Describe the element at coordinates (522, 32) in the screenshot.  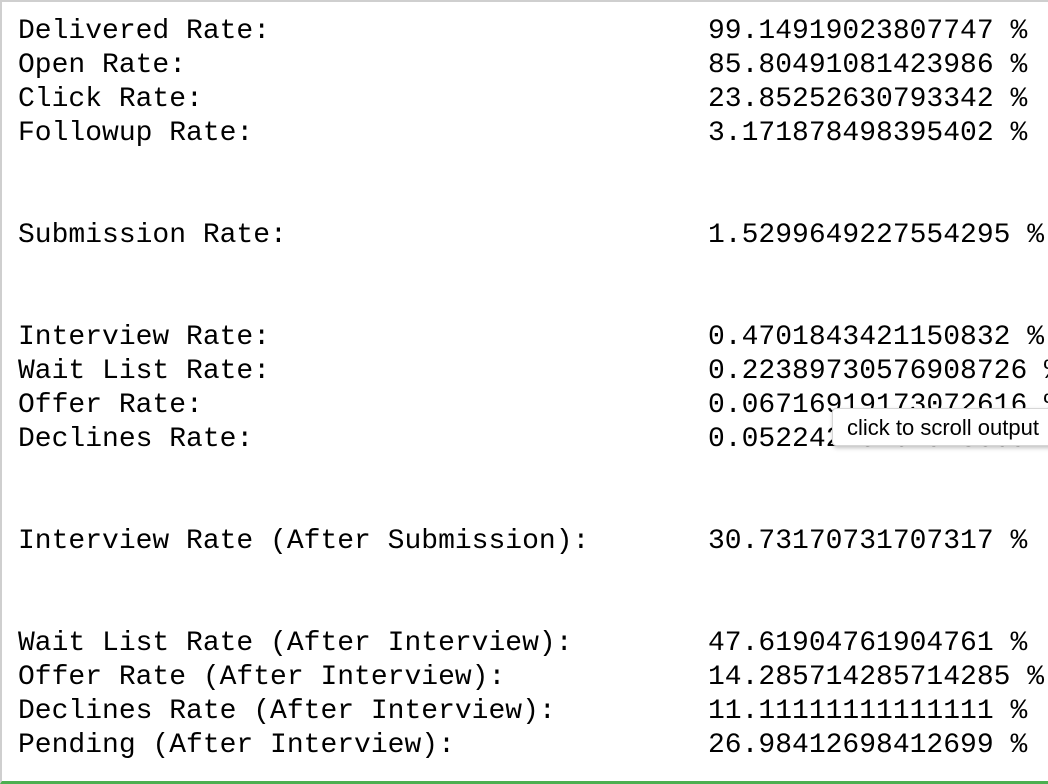
I see `output-line-delivered-rate: Delivered Rate: 99.14919023807747 %` at that location.